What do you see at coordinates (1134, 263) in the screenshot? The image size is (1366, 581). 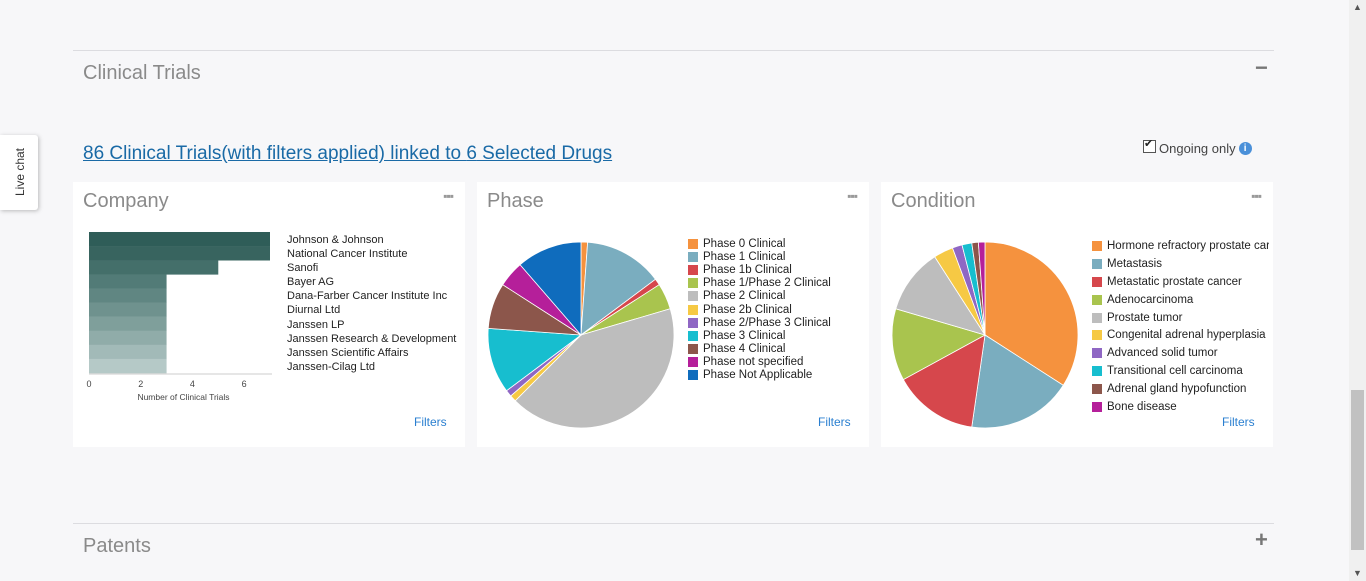 I see `legend-label: Metastasis` at bounding box center [1134, 263].